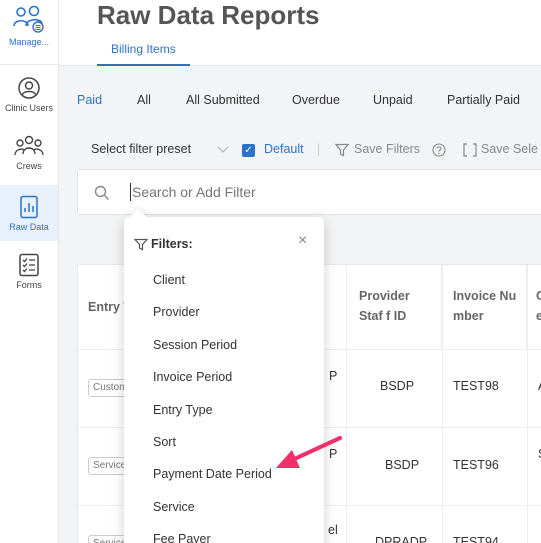 This screenshot has height=543, width=541. Describe the element at coordinates (485, 307) in the screenshot. I see `column-header-invoice-number: Invoice Nu mber` at that location.